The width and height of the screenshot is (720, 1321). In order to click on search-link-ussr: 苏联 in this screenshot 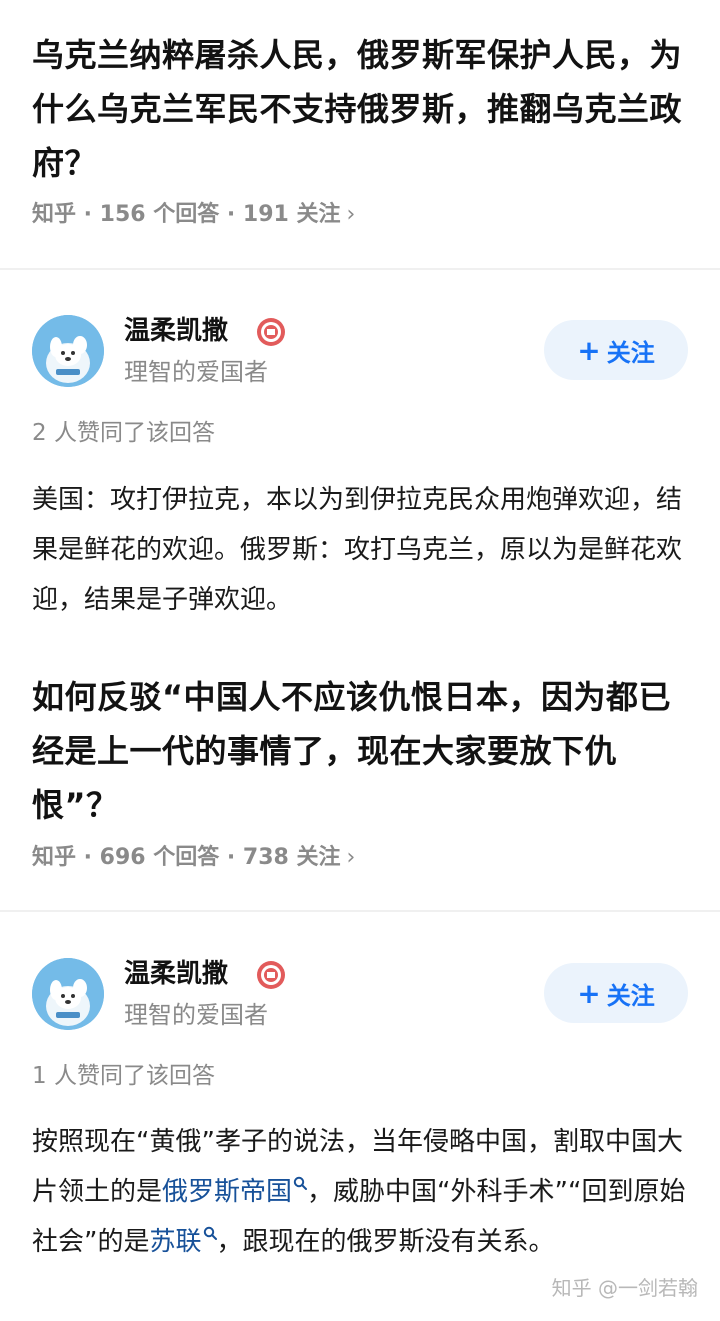, I will do `click(183, 1242)`.